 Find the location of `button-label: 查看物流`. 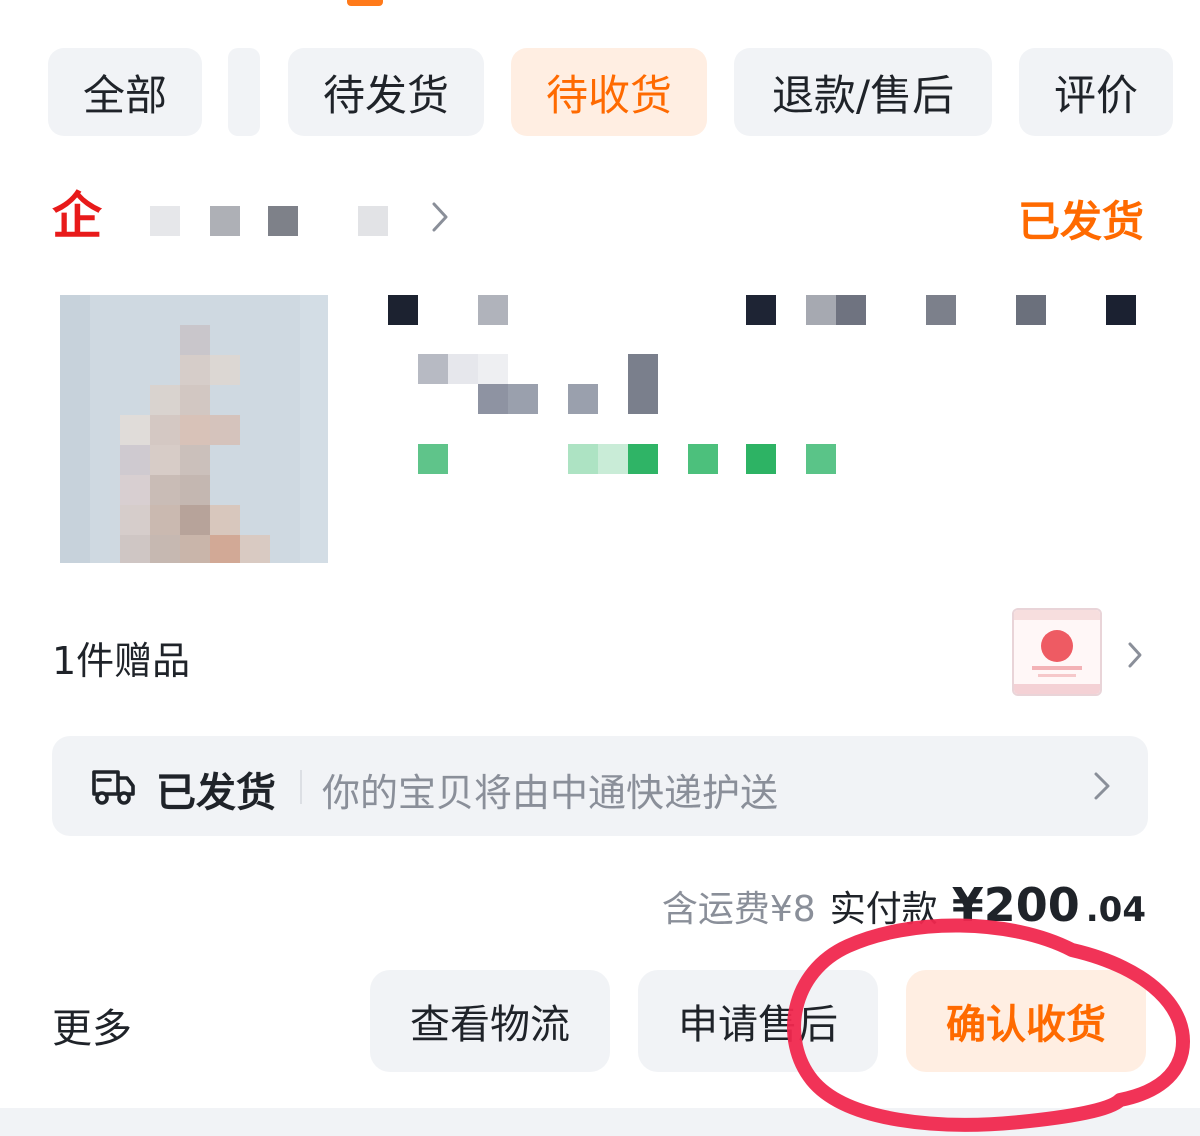

button-label: 查看物流 is located at coordinates (490, 1025).